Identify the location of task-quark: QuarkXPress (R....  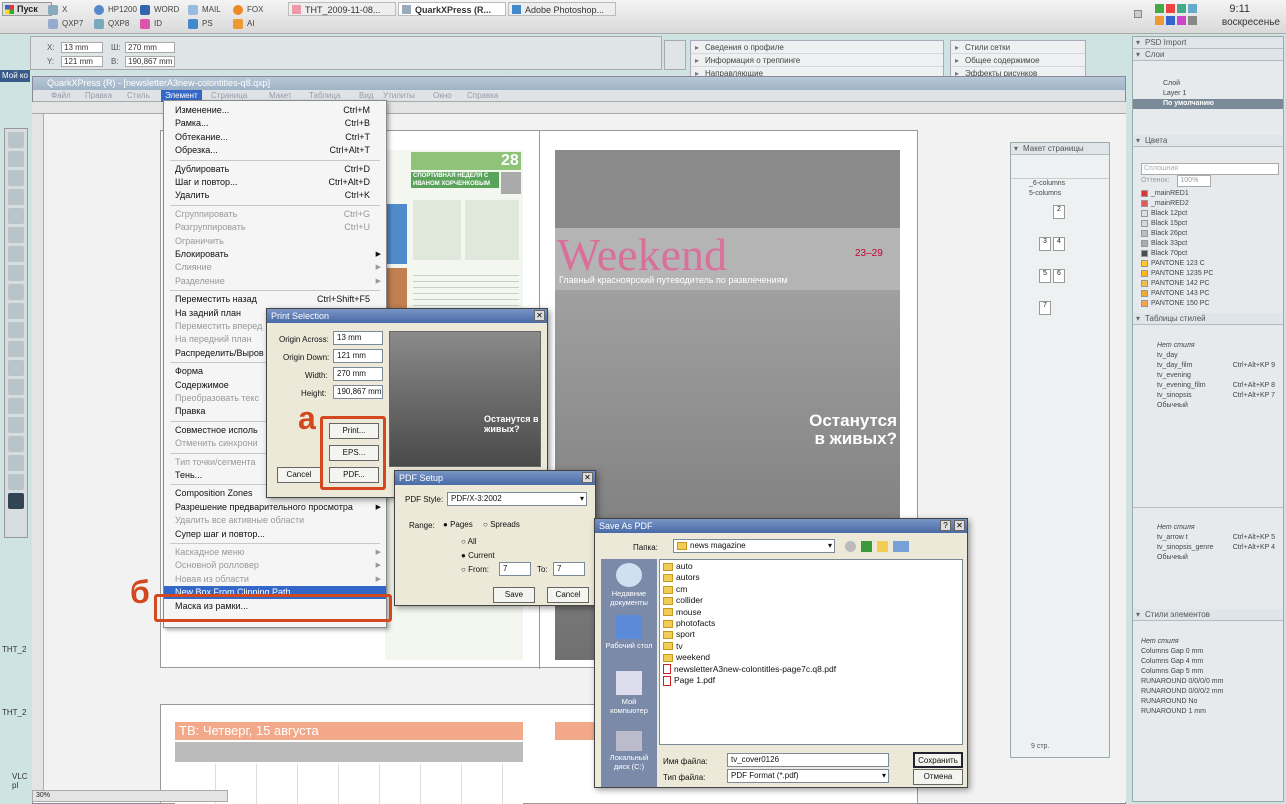
(452, 9).